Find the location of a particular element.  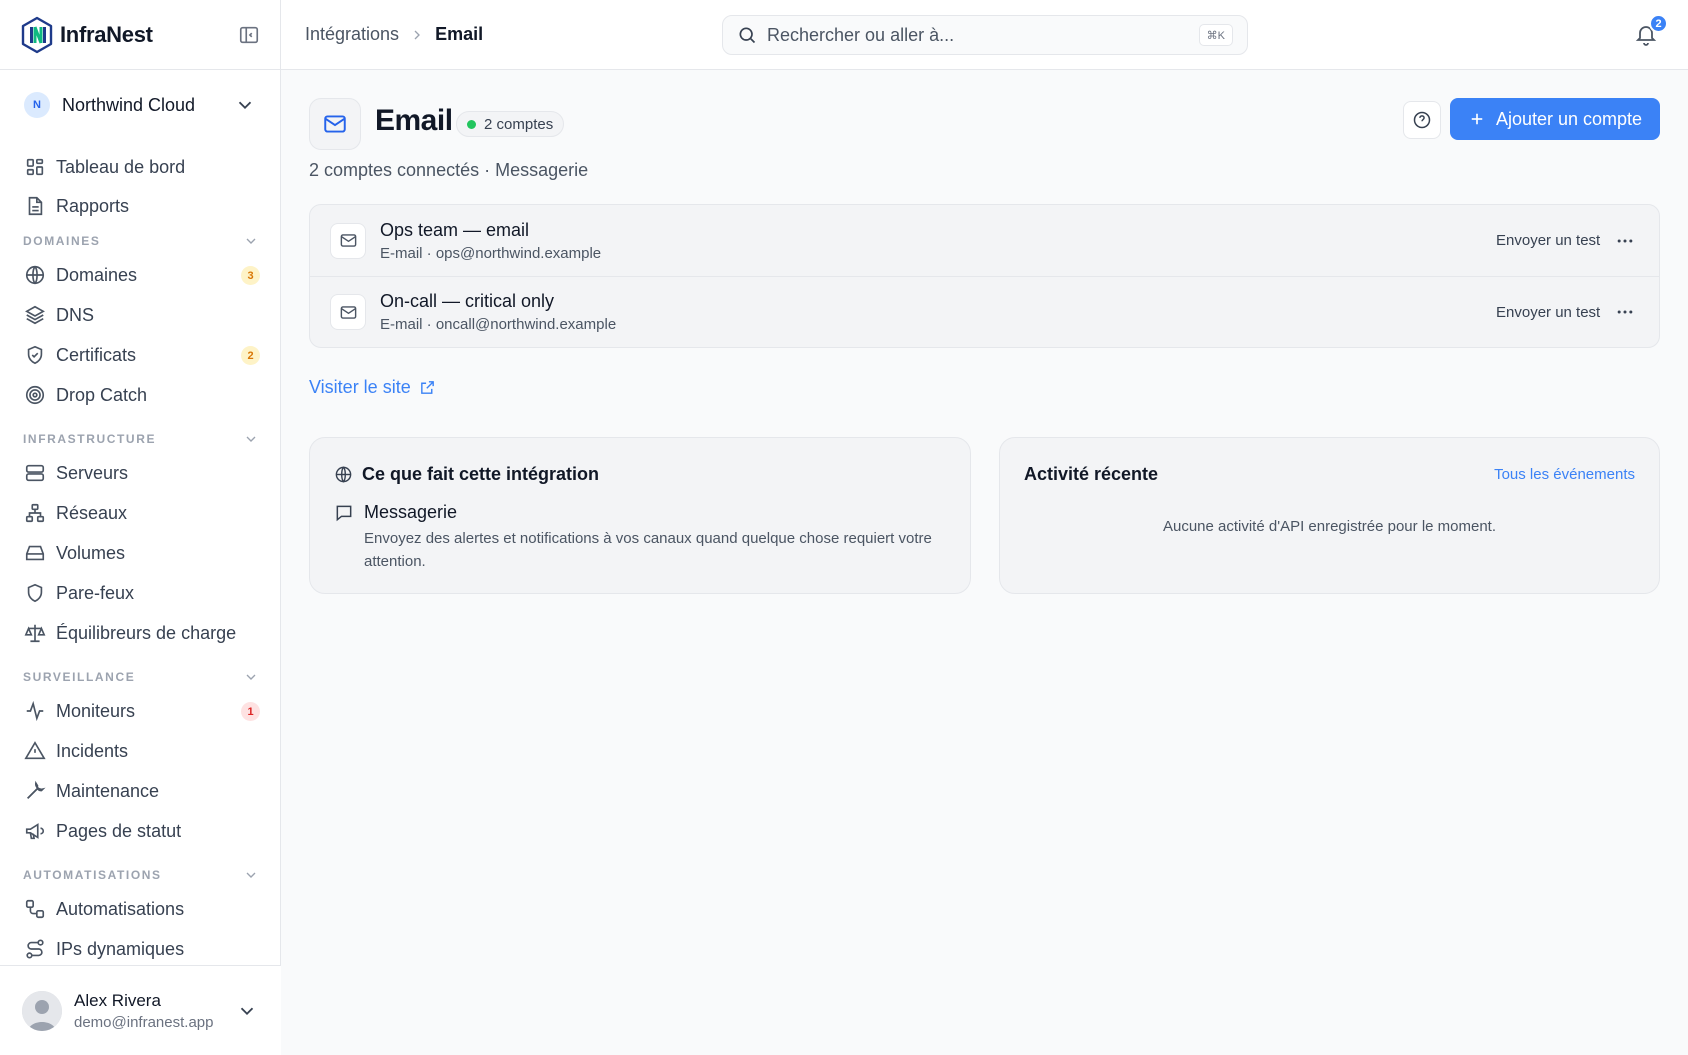

status-badge-label: 2 comptes is located at coordinates (519, 124).